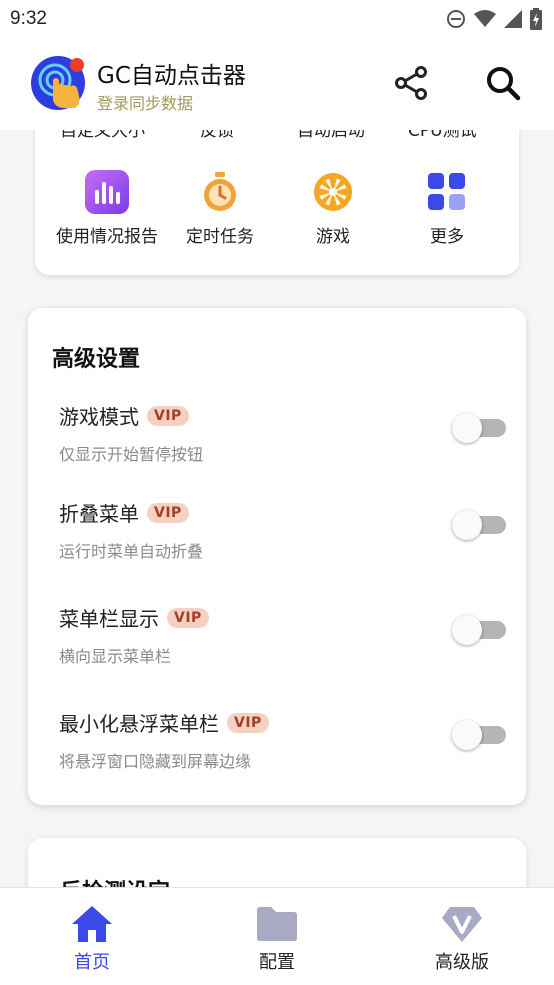 The height and width of the screenshot is (985, 554). What do you see at coordinates (277, 862) in the screenshot?
I see `anti-detection-card: 反检测设定` at bounding box center [277, 862].